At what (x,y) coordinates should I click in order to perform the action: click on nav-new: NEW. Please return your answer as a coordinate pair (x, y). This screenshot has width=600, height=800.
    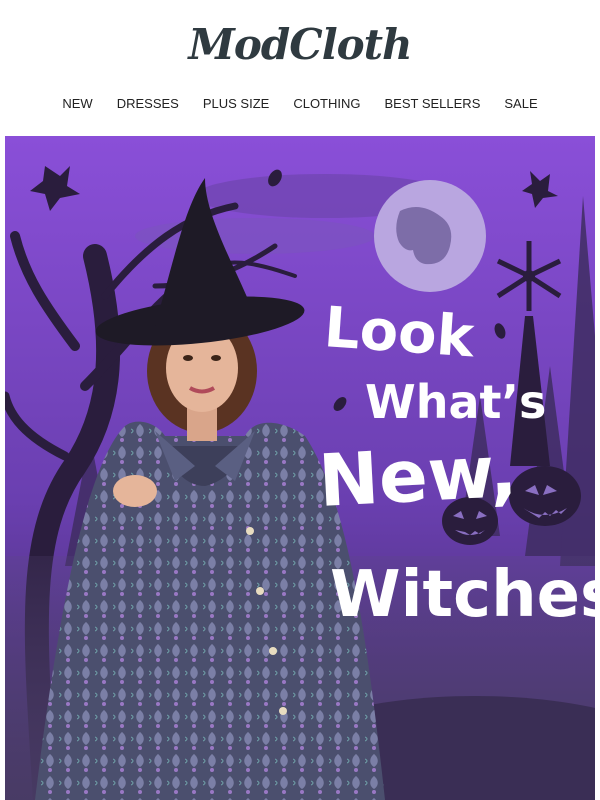
    Looking at the image, I should click on (77, 103).